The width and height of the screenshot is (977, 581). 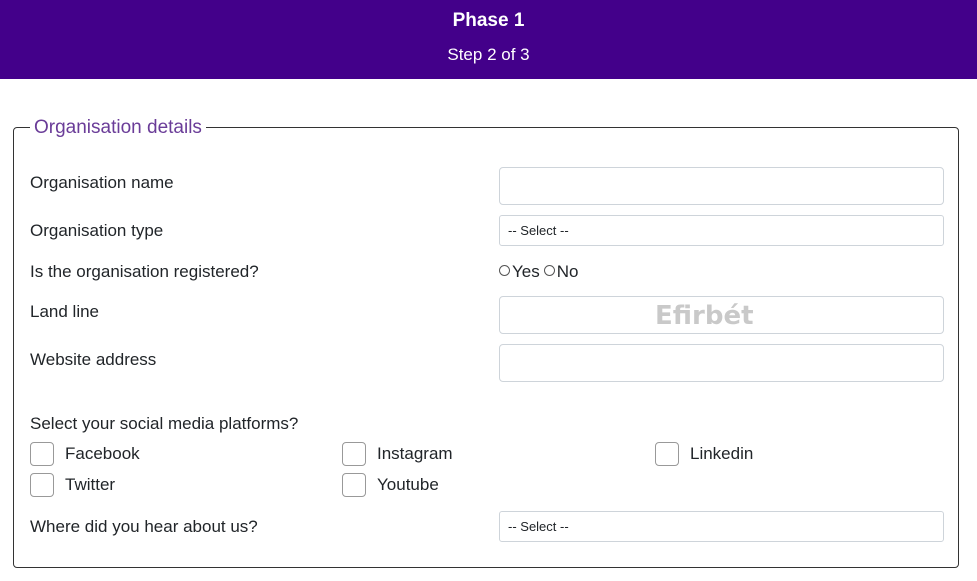 What do you see at coordinates (354, 454) in the screenshot?
I see `instagram-checkbox` at bounding box center [354, 454].